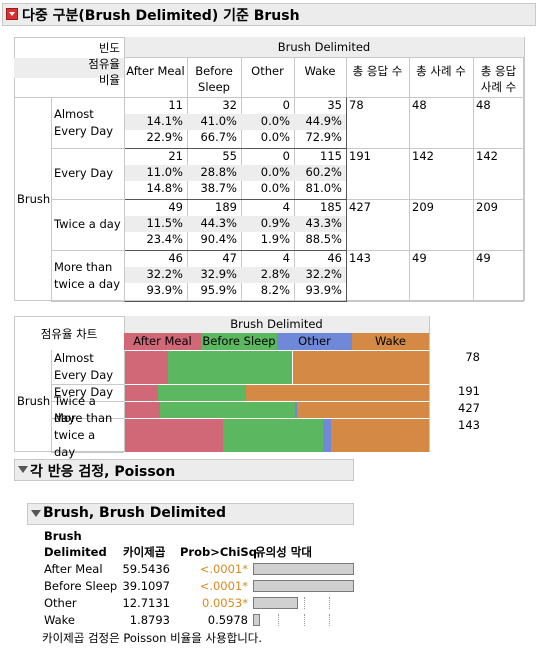 The width and height of the screenshot is (538, 648). I want to click on cell-value: 14.1%, so click(164, 121).